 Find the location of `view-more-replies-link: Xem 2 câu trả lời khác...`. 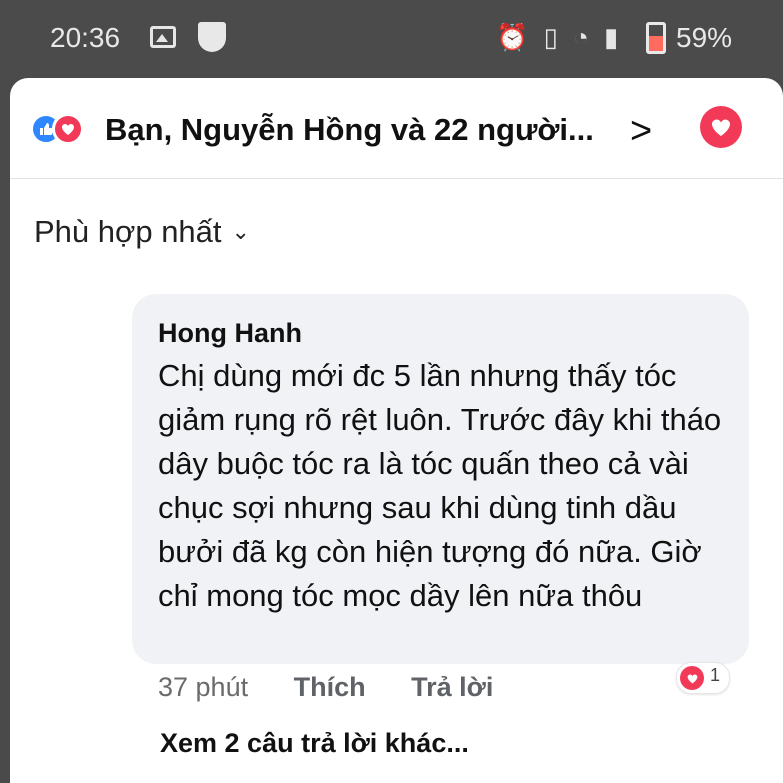

view-more-replies-link: Xem 2 câu trả lời khác... is located at coordinates (314, 743).